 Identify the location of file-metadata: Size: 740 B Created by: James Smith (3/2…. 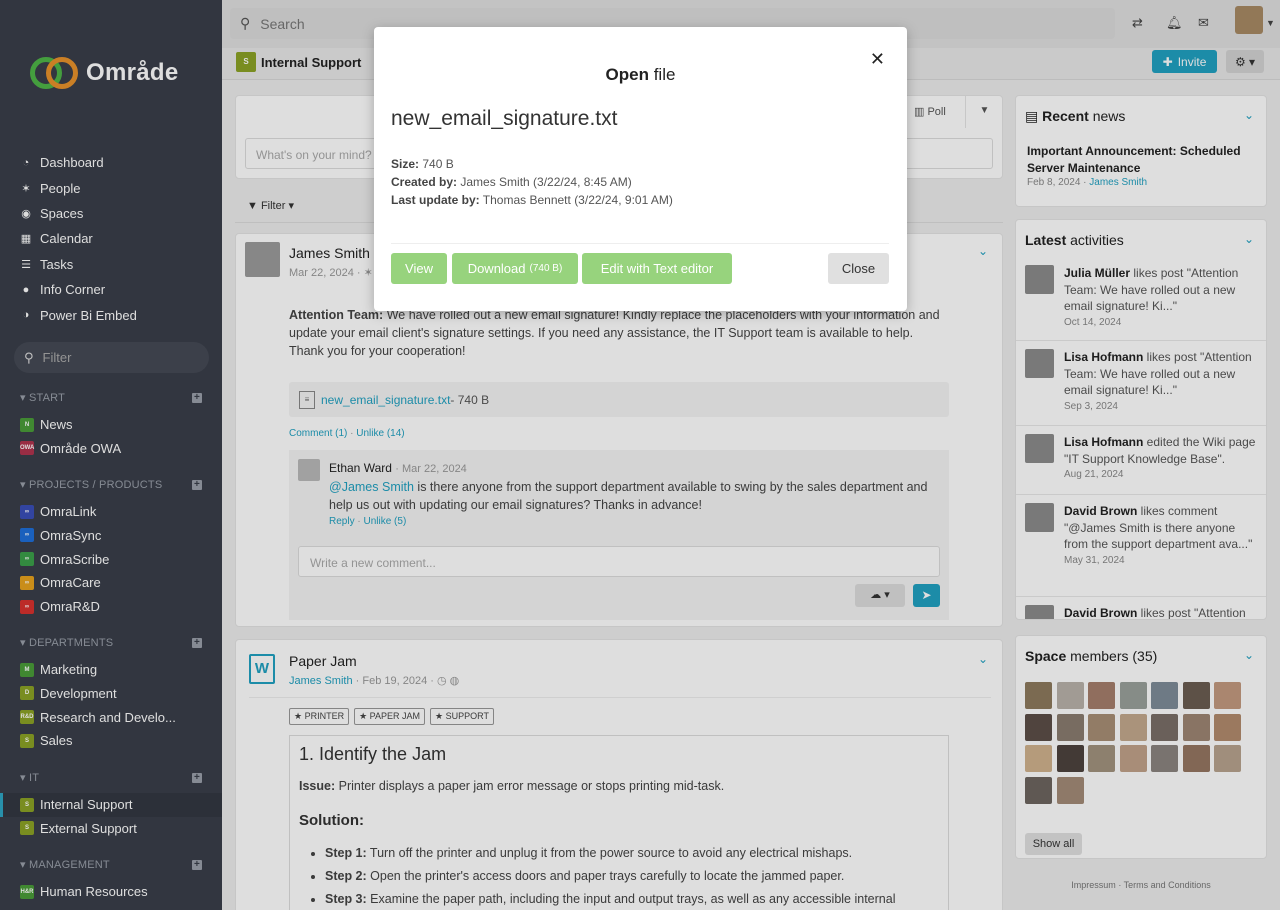
(532, 182).